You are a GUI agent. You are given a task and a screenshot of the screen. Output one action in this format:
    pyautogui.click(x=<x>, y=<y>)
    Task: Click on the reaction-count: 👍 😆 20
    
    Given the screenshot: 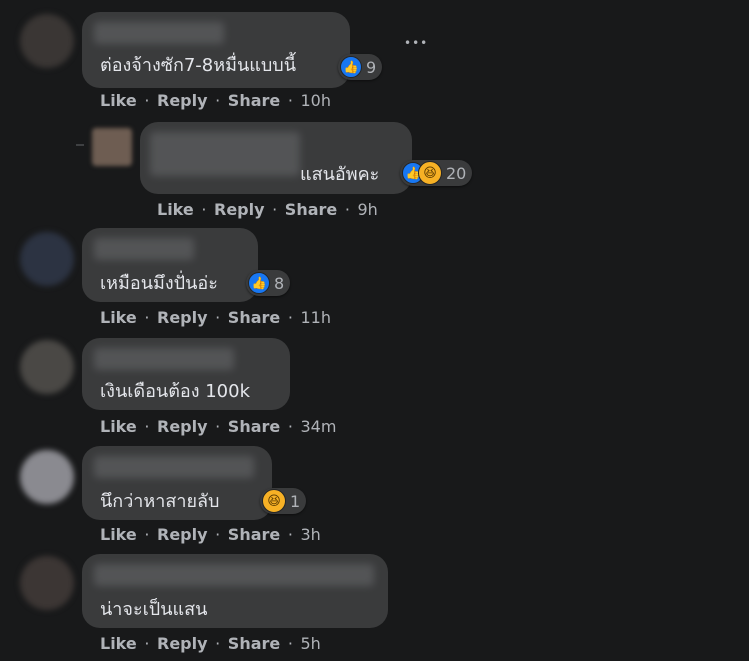 What is the action you would take?
    pyautogui.click(x=436, y=173)
    